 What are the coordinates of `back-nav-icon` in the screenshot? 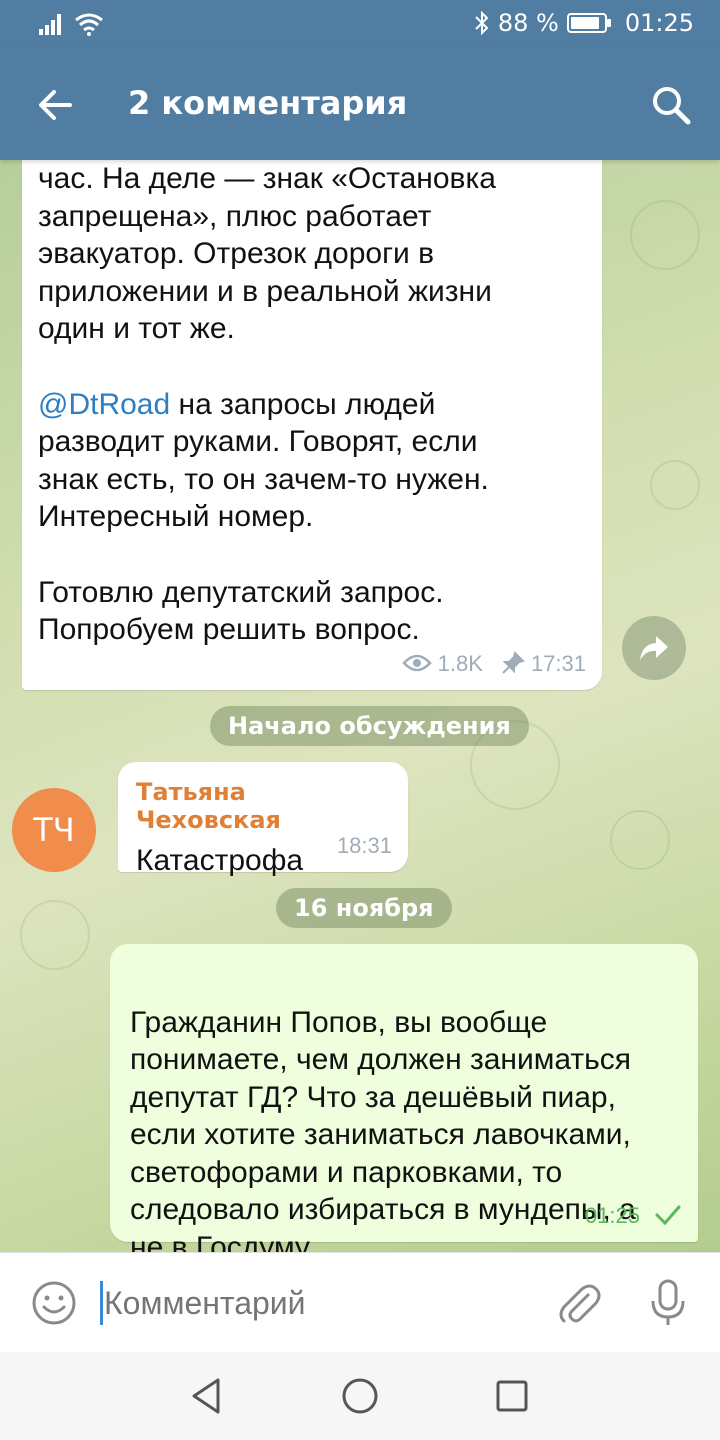 It's located at (206, 1396).